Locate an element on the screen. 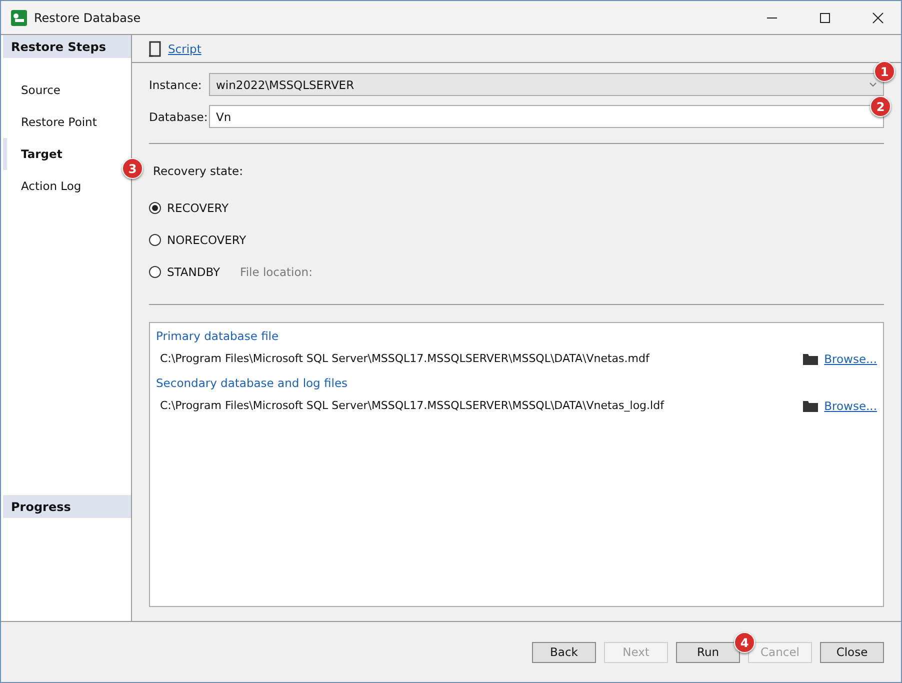 The height and width of the screenshot is (683, 902). dialog-button: Close is located at coordinates (852, 652).